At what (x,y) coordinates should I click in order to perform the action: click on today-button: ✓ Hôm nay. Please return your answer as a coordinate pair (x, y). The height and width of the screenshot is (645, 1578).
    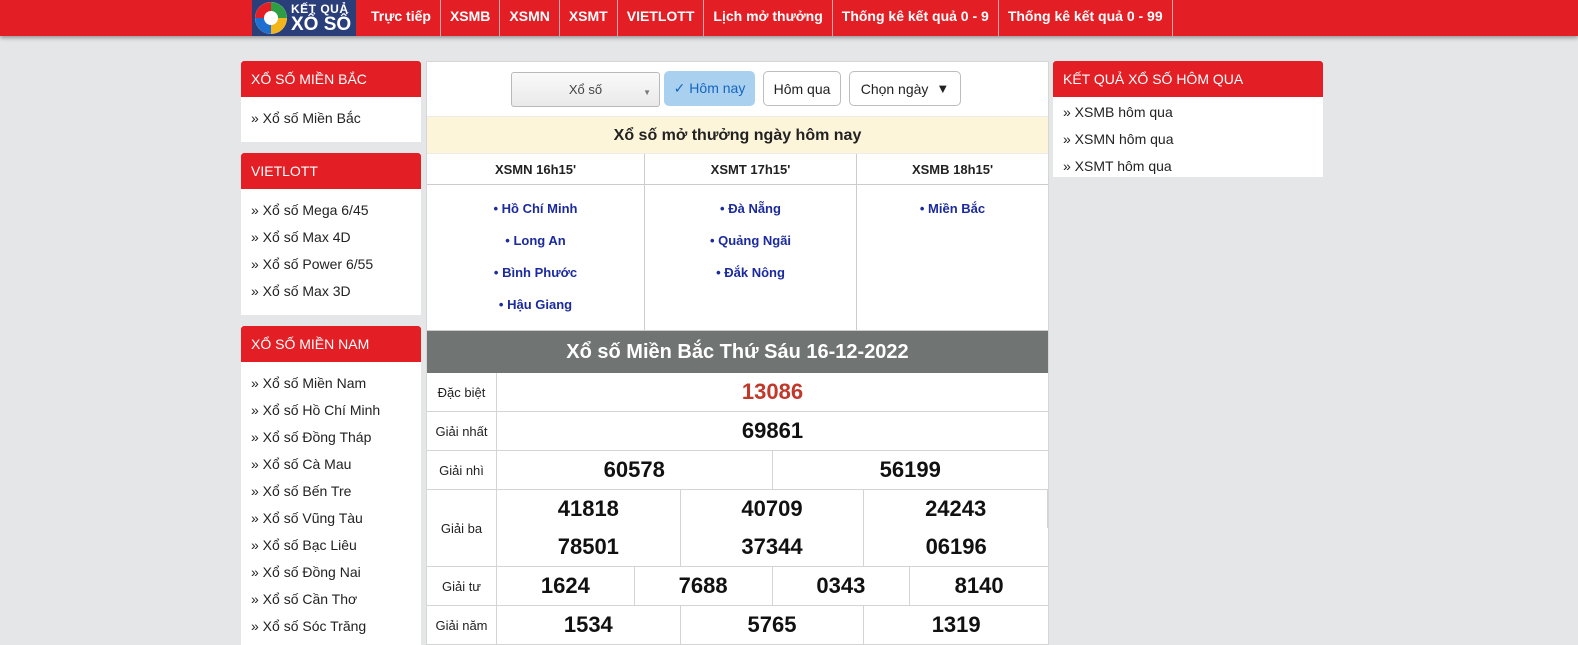
    Looking at the image, I should click on (709, 88).